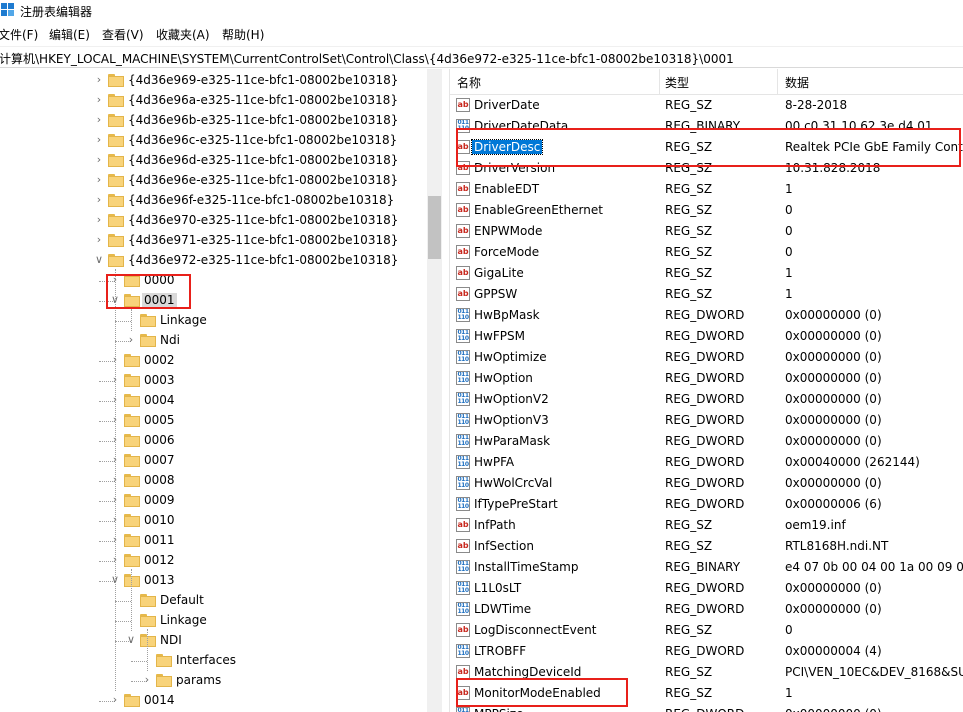 Image resolution: width=963 pixels, height=712 pixels. I want to click on tree-item: › 0007, so click(213, 461).